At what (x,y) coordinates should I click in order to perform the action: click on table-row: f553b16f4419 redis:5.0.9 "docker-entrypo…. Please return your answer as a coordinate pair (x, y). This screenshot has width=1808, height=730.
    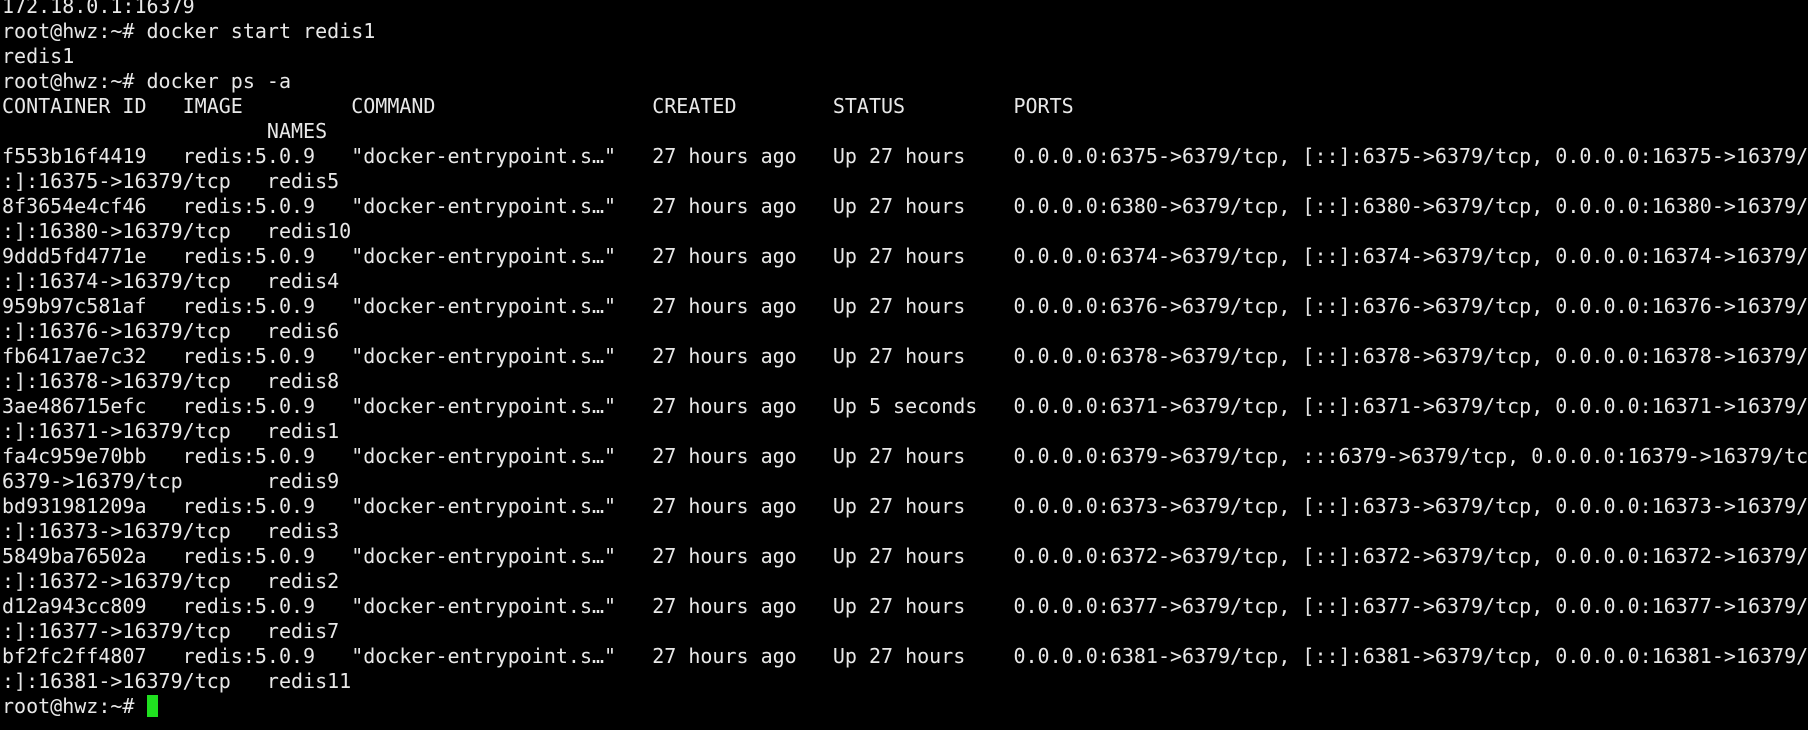
    Looking at the image, I should click on (905, 156).